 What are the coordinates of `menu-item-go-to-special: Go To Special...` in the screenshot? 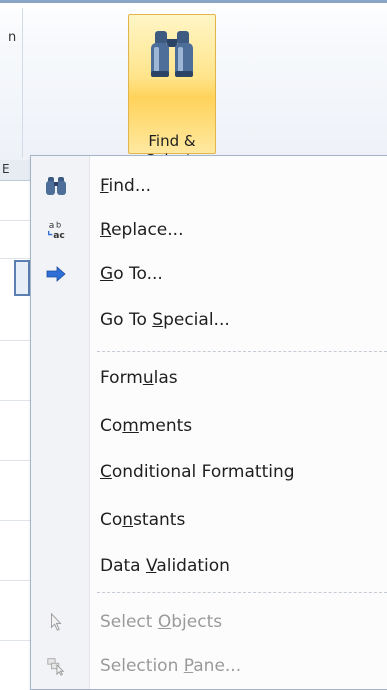 It's located at (209, 320).